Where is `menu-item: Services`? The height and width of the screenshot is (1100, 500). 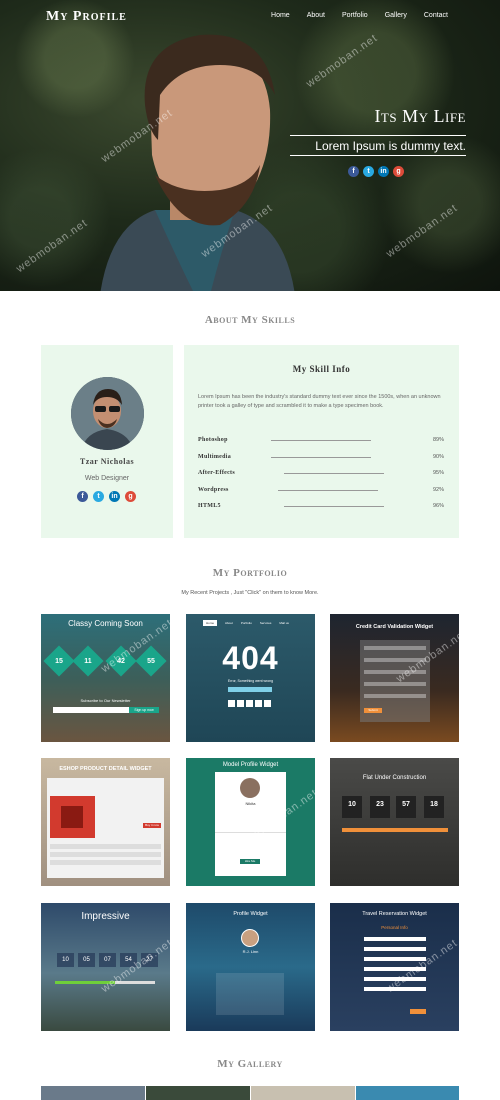
menu-item: Services is located at coordinates (265, 623).